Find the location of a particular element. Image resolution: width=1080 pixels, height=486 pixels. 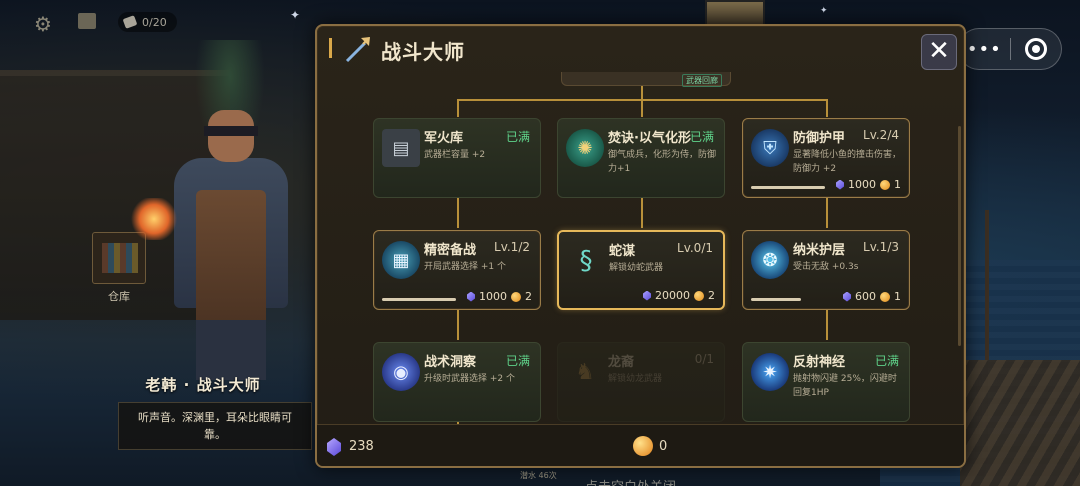

skill-name: 精密备战 is located at coordinates (450, 250).